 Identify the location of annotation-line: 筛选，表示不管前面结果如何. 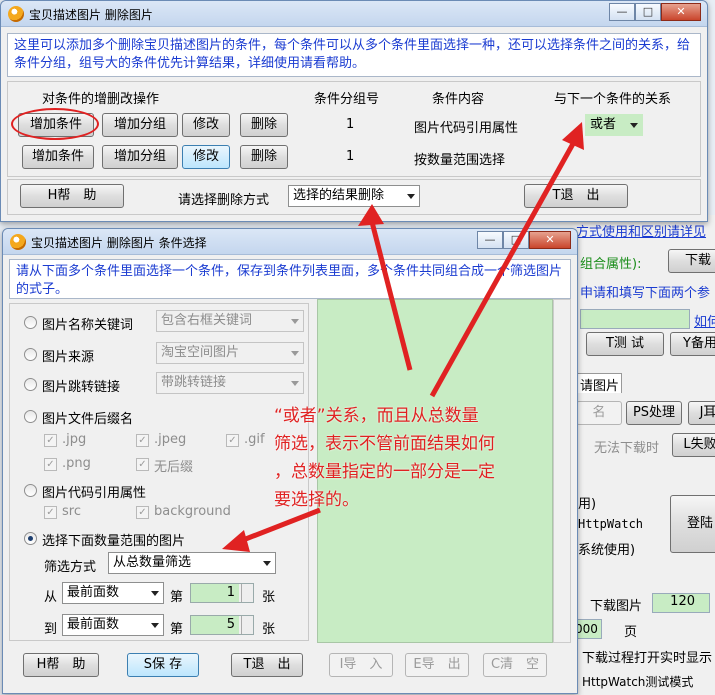
(384, 444).